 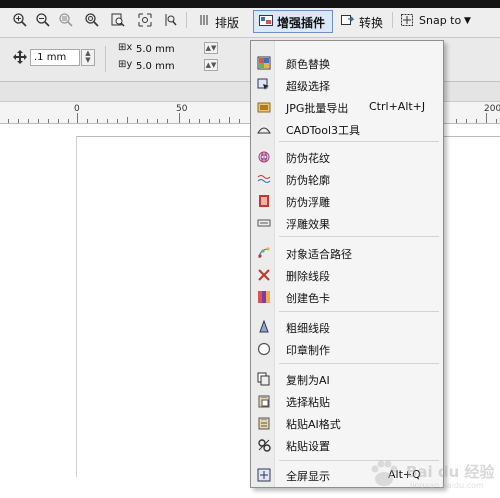 I want to click on menu-item-label: 粘贴AI格式, so click(x=313, y=424).